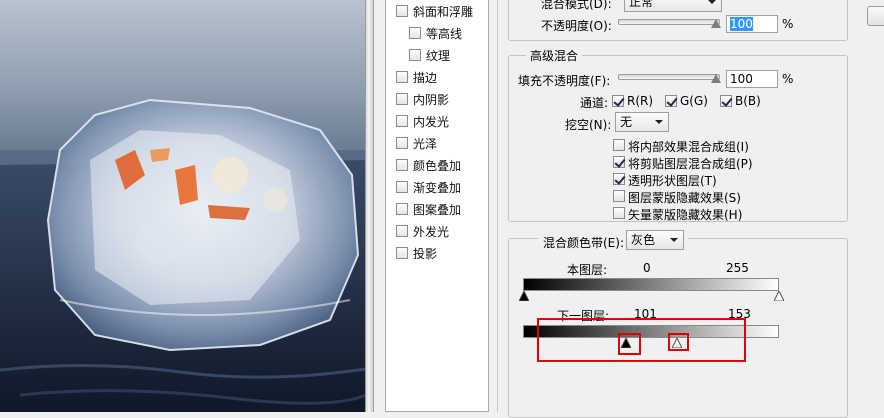 Image resolution: width=884 pixels, height=418 pixels. What do you see at coordinates (626, 122) in the screenshot?
I see `knockout-value: 无` at bounding box center [626, 122].